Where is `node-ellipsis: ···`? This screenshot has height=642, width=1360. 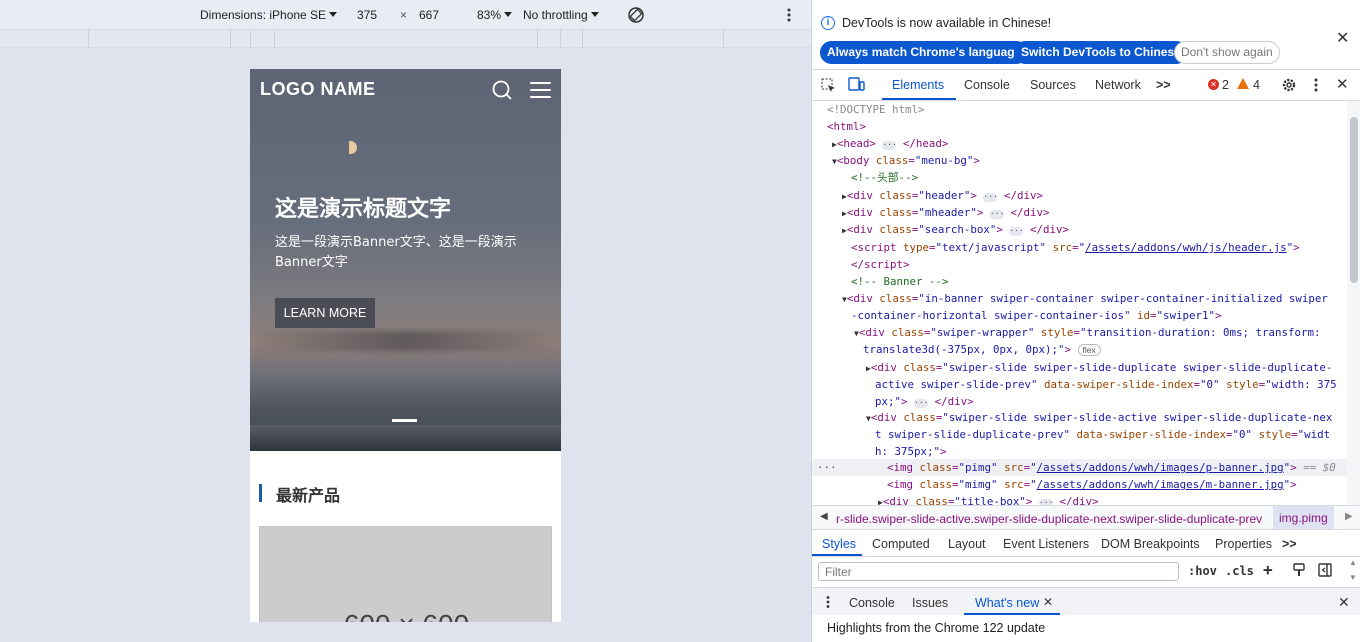 node-ellipsis: ··· is located at coordinates (827, 467).